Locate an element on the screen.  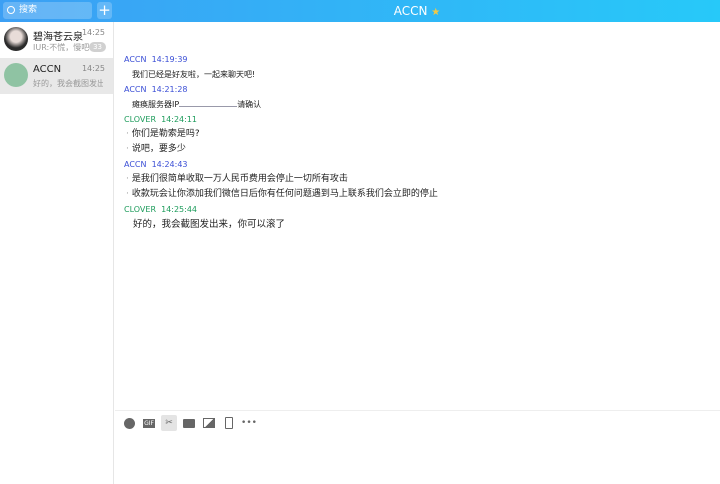
more-icon: ••• is located at coordinates (249, 423).